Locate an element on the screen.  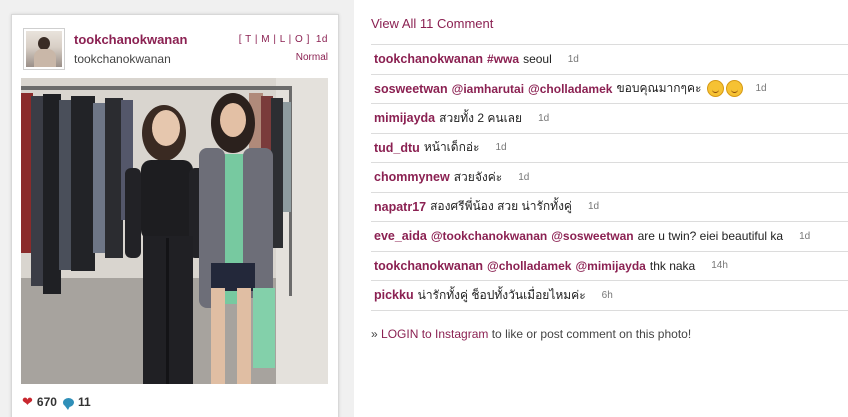
comment-row: tookchanokwanan #wwa seoul 1d is located at coordinates (609, 60).